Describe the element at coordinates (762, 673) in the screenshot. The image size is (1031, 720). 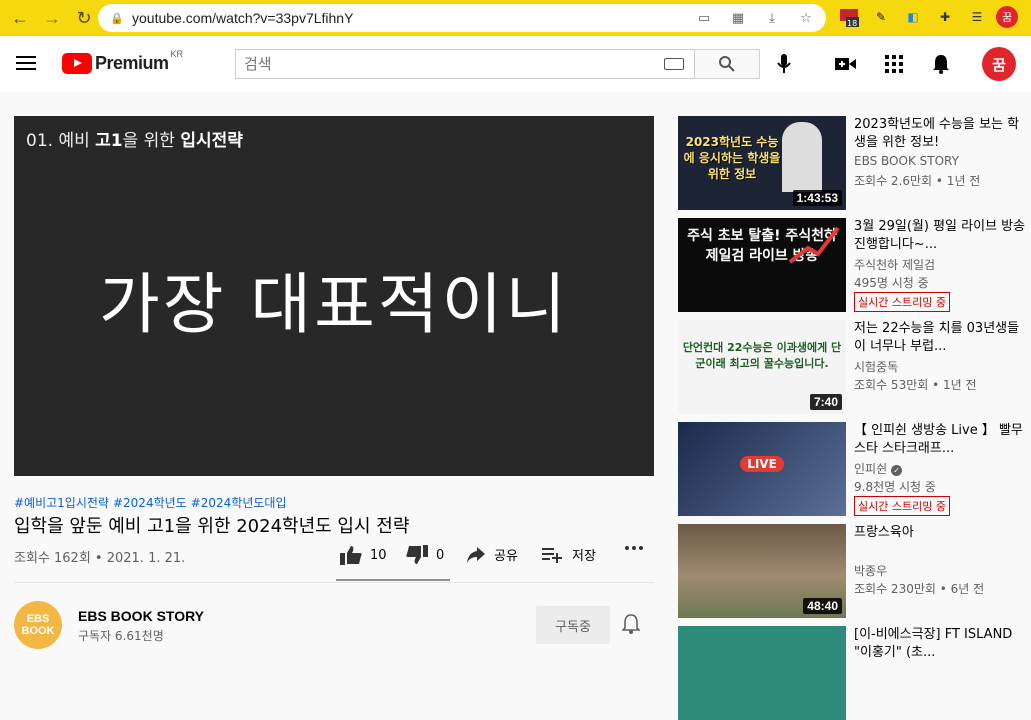
I see `recommendation-thumbnail` at that location.